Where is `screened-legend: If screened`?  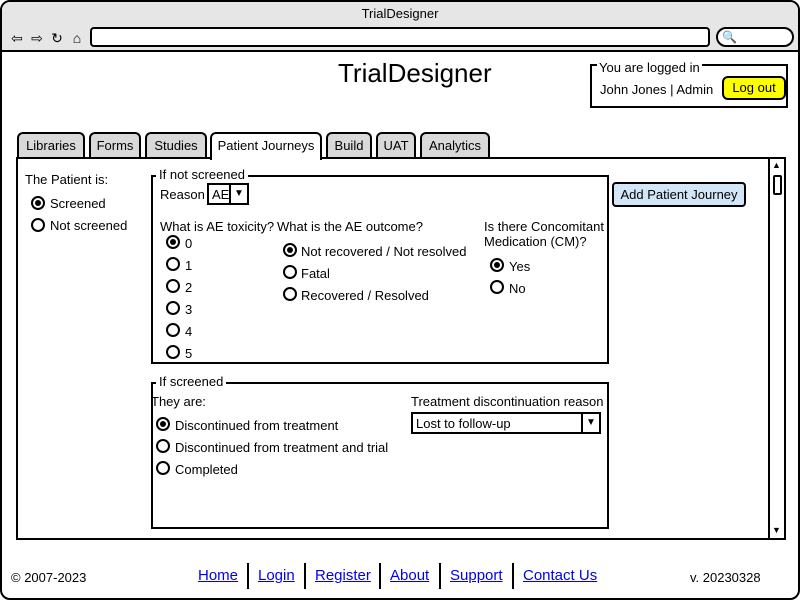 screened-legend: If screened is located at coordinates (191, 381).